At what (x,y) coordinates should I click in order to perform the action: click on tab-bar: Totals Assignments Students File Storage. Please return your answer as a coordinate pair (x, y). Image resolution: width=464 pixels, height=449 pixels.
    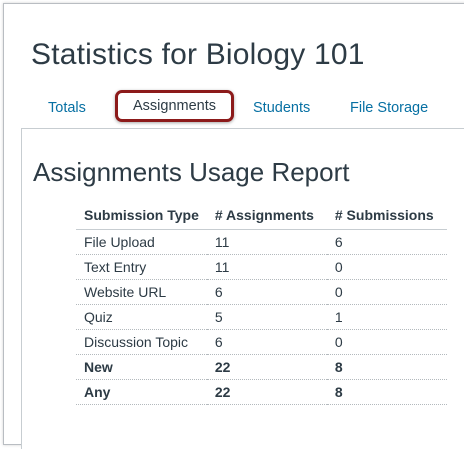
    Looking at the image, I should click on (234, 107).